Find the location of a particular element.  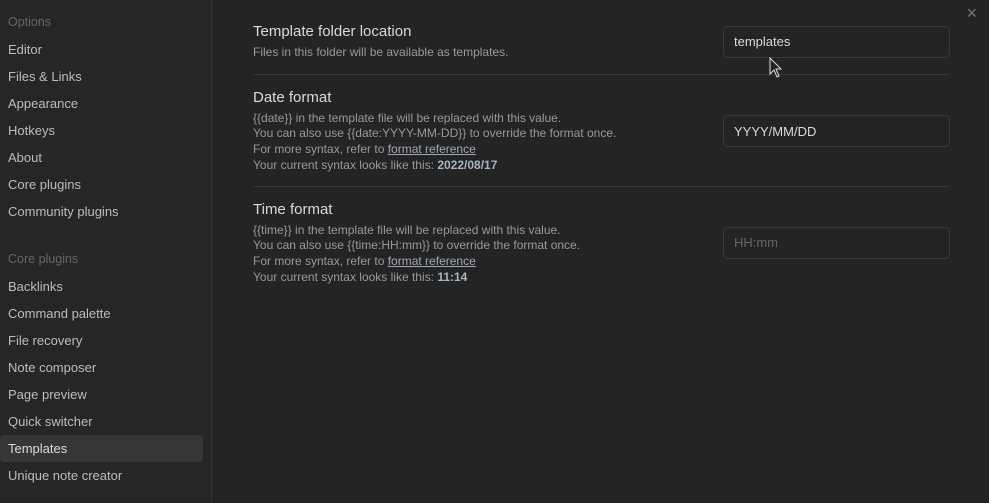

sidebar-item-hotkeys: Hotkeys is located at coordinates (101, 130).